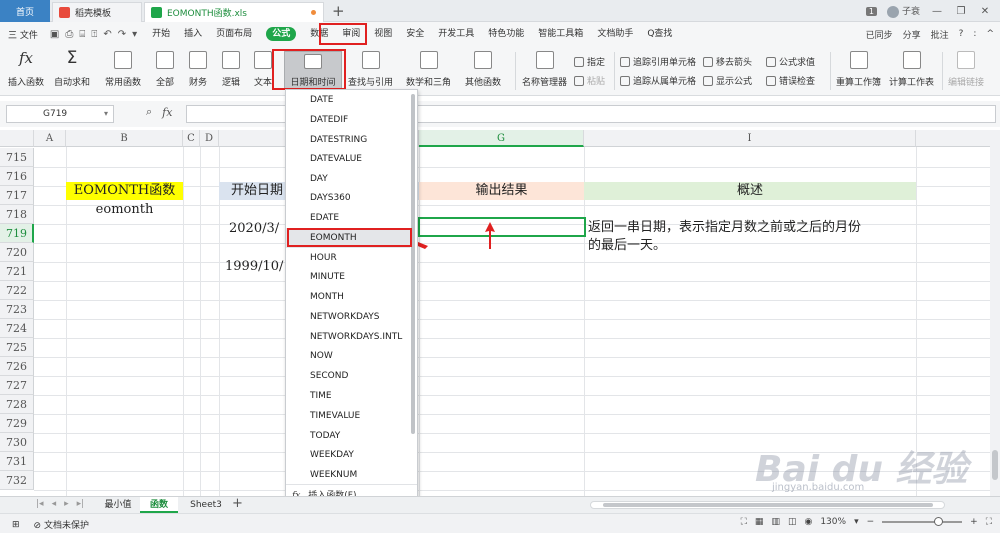 The image size is (1000, 533). Describe the element at coordinates (808, 522) in the screenshot. I see `eye-protection-icon: ◉` at that location.